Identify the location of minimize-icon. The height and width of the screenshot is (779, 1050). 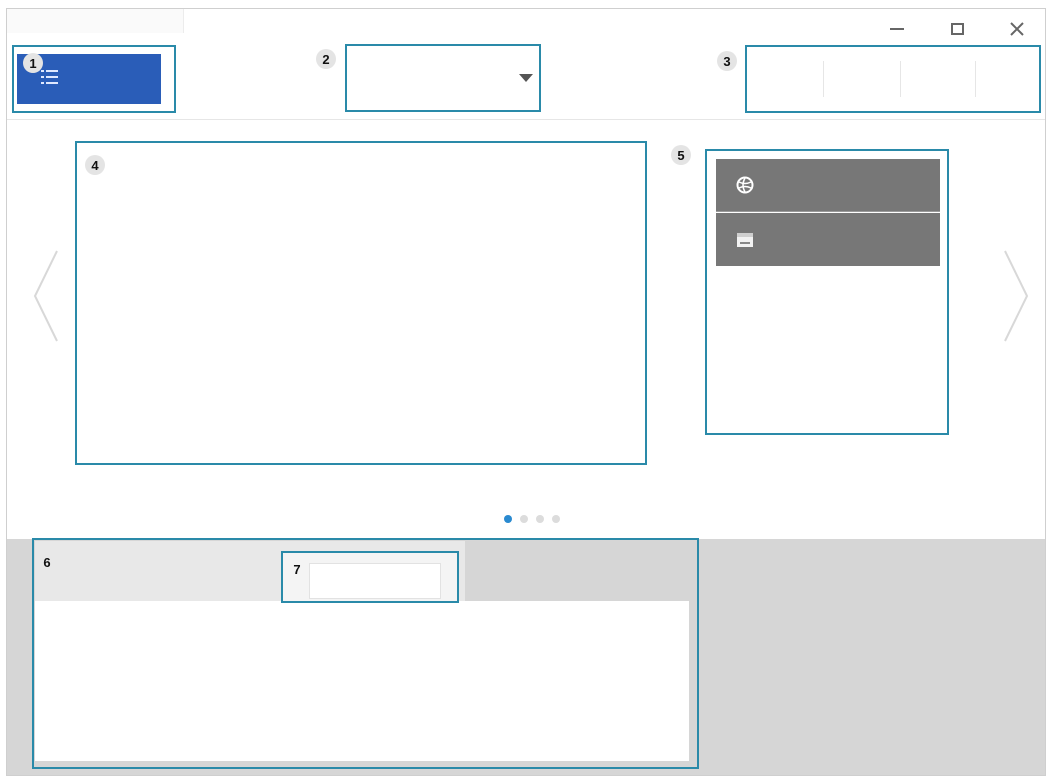
(897, 29).